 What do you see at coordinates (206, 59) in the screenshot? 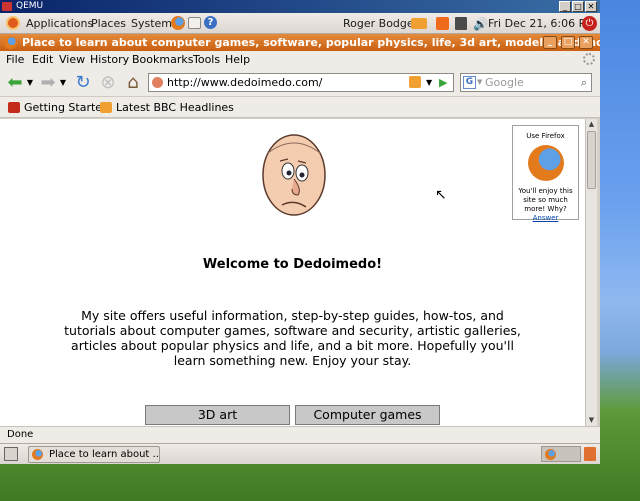
I see `menu-tools: Tools` at bounding box center [206, 59].